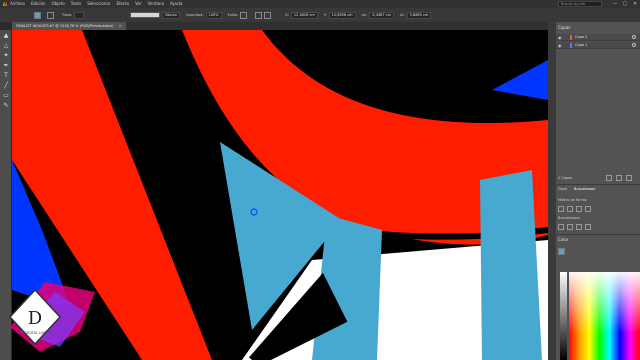  I want to click on transform-icon, so click(268, 15).